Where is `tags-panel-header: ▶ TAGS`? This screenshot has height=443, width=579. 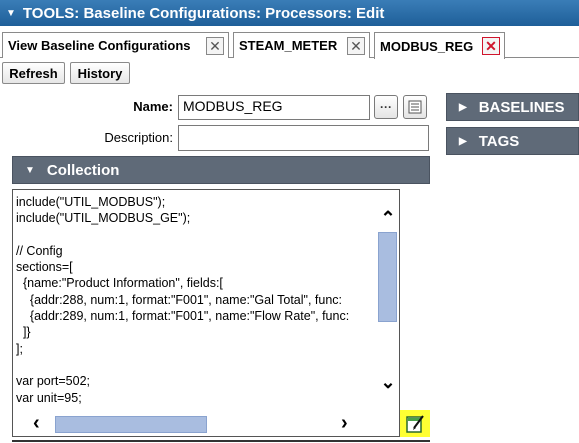
tags-panel-header: ▶ TAGS is located at coordinates (512, 141).